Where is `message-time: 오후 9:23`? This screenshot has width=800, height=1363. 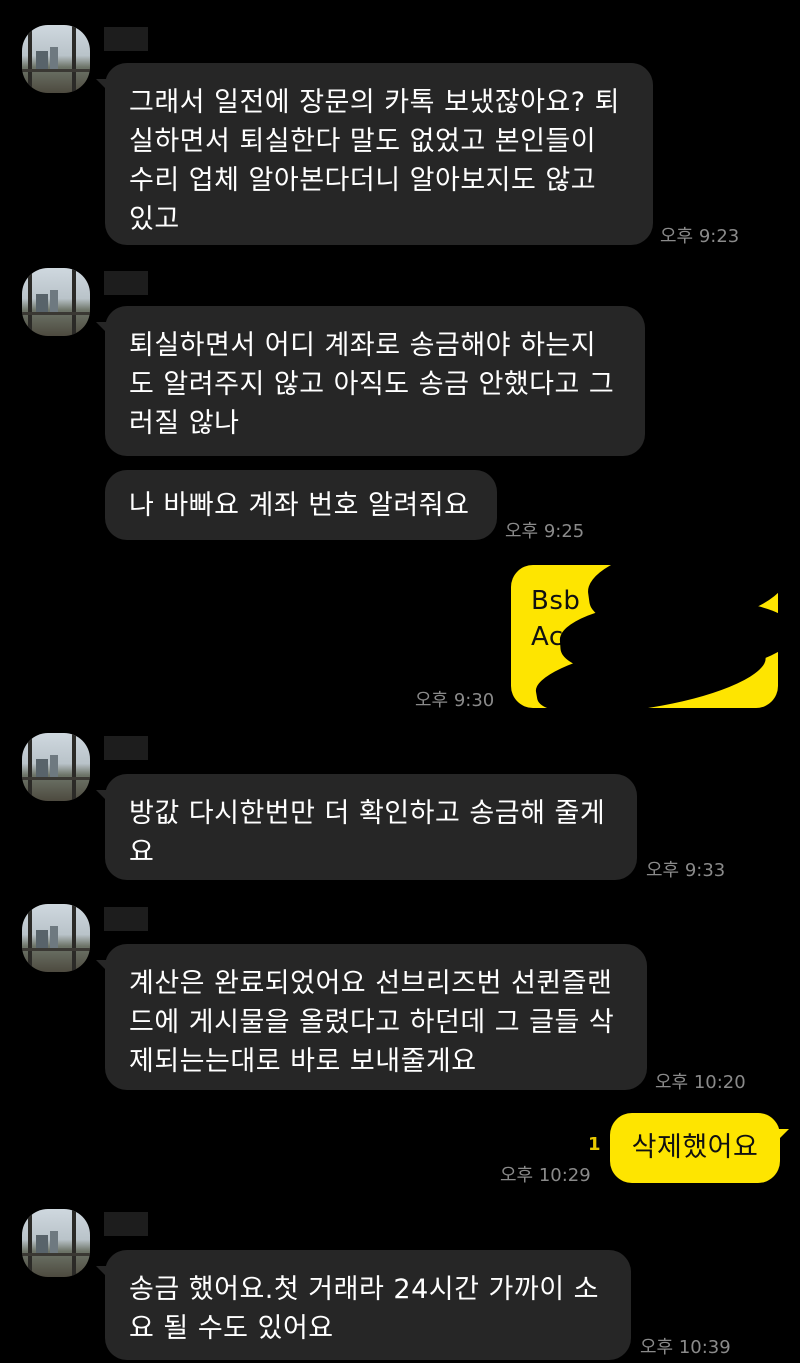 message-time: 오후 9:23 is located at coordinates (700, 236).